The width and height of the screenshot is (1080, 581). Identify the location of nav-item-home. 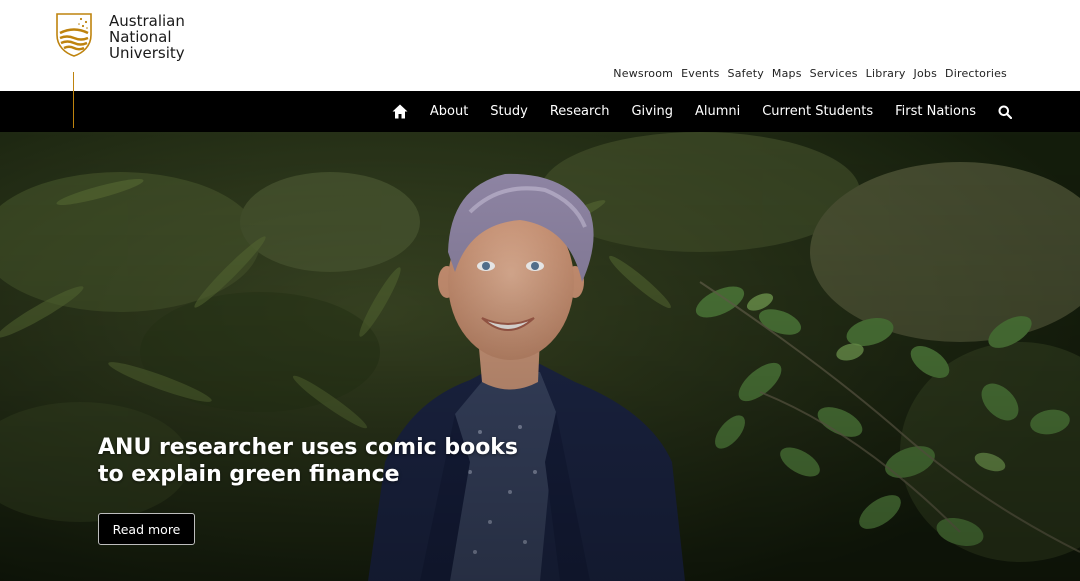
(400, 111).